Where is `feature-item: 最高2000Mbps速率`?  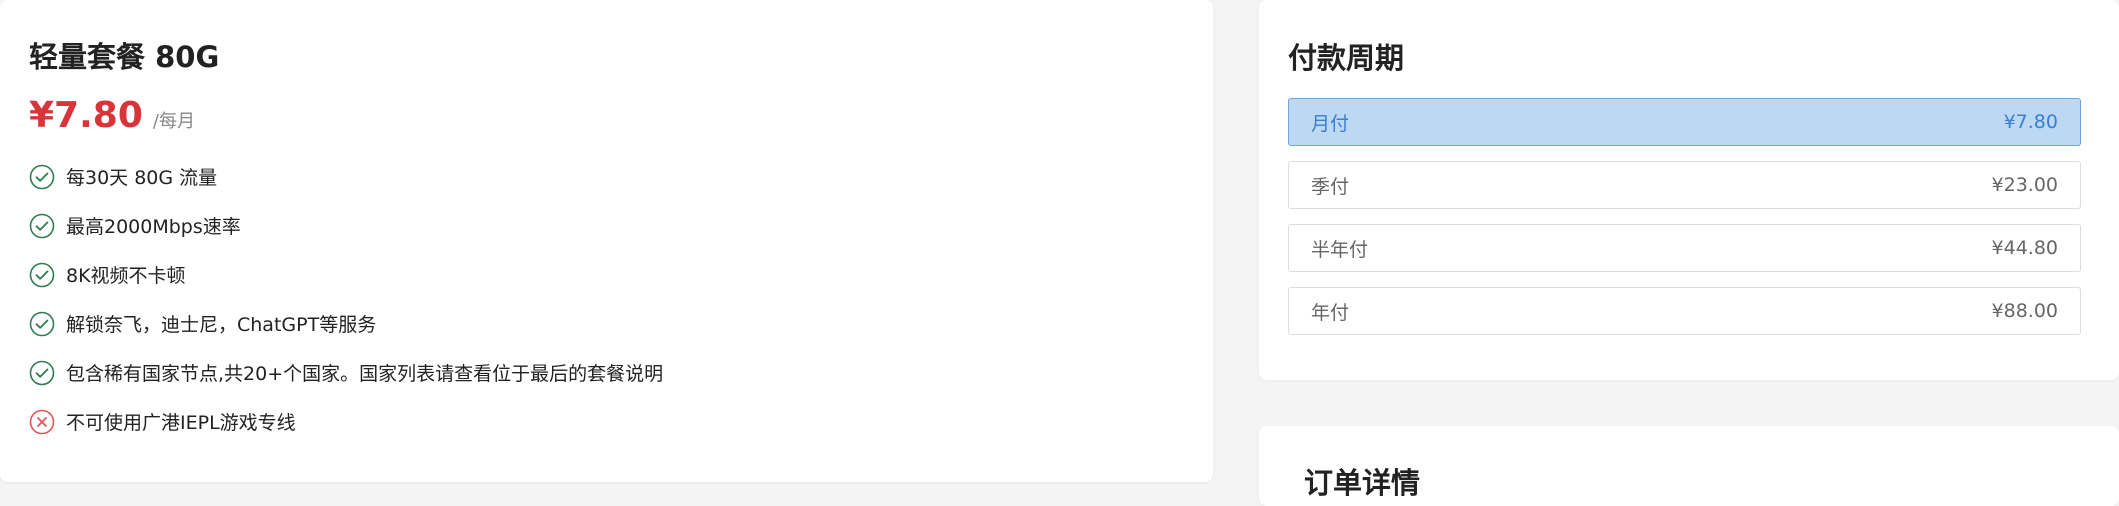
feature-item: 最高2000Mbps速率 is located at coordinates (346, 225).